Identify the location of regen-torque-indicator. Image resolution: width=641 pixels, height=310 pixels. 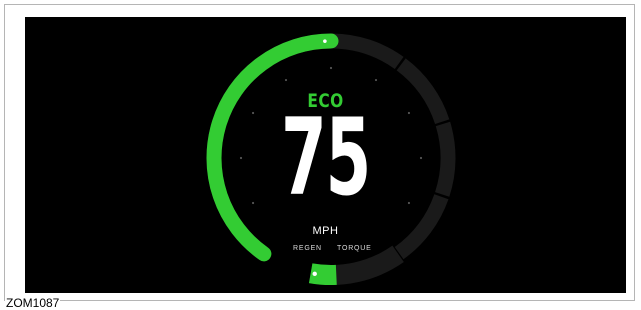
(314, 274).